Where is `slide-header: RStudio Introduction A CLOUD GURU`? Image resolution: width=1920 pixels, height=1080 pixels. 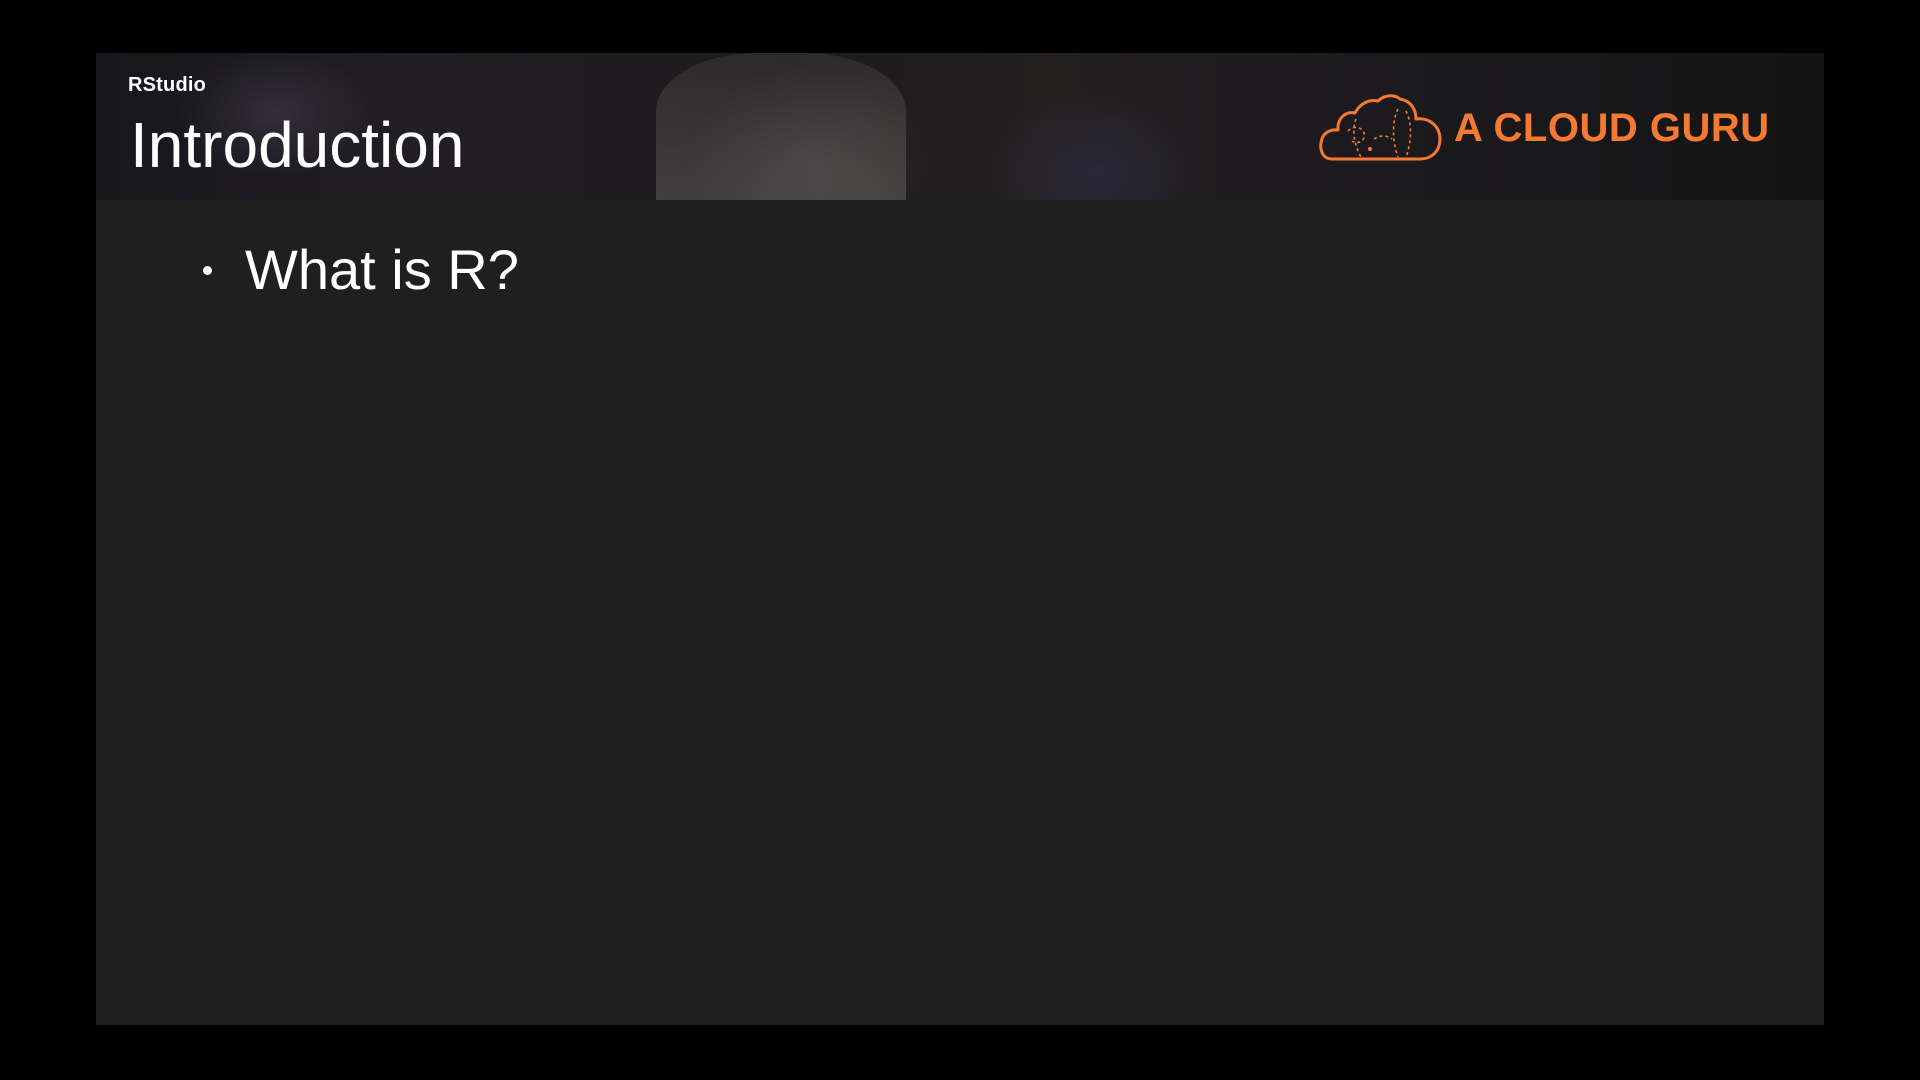 slide-header: RStudio Introduction A CLOUD GURU is located at coordinates (960, 126).